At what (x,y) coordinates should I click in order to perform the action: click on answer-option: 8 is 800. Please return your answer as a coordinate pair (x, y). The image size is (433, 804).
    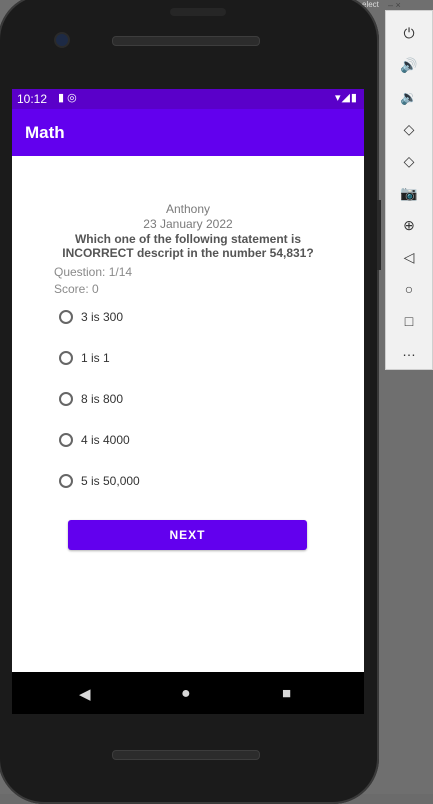
    Looking at the image, I should click on (91, 399).